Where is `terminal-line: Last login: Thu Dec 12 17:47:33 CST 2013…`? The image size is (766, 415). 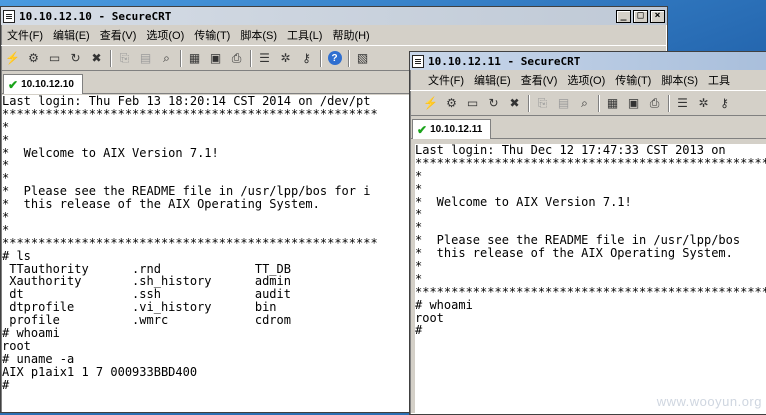 terminal-line: Last login: Thu Dec 12 17:47:33 CST 2013… is located at coordinates (570, 150).